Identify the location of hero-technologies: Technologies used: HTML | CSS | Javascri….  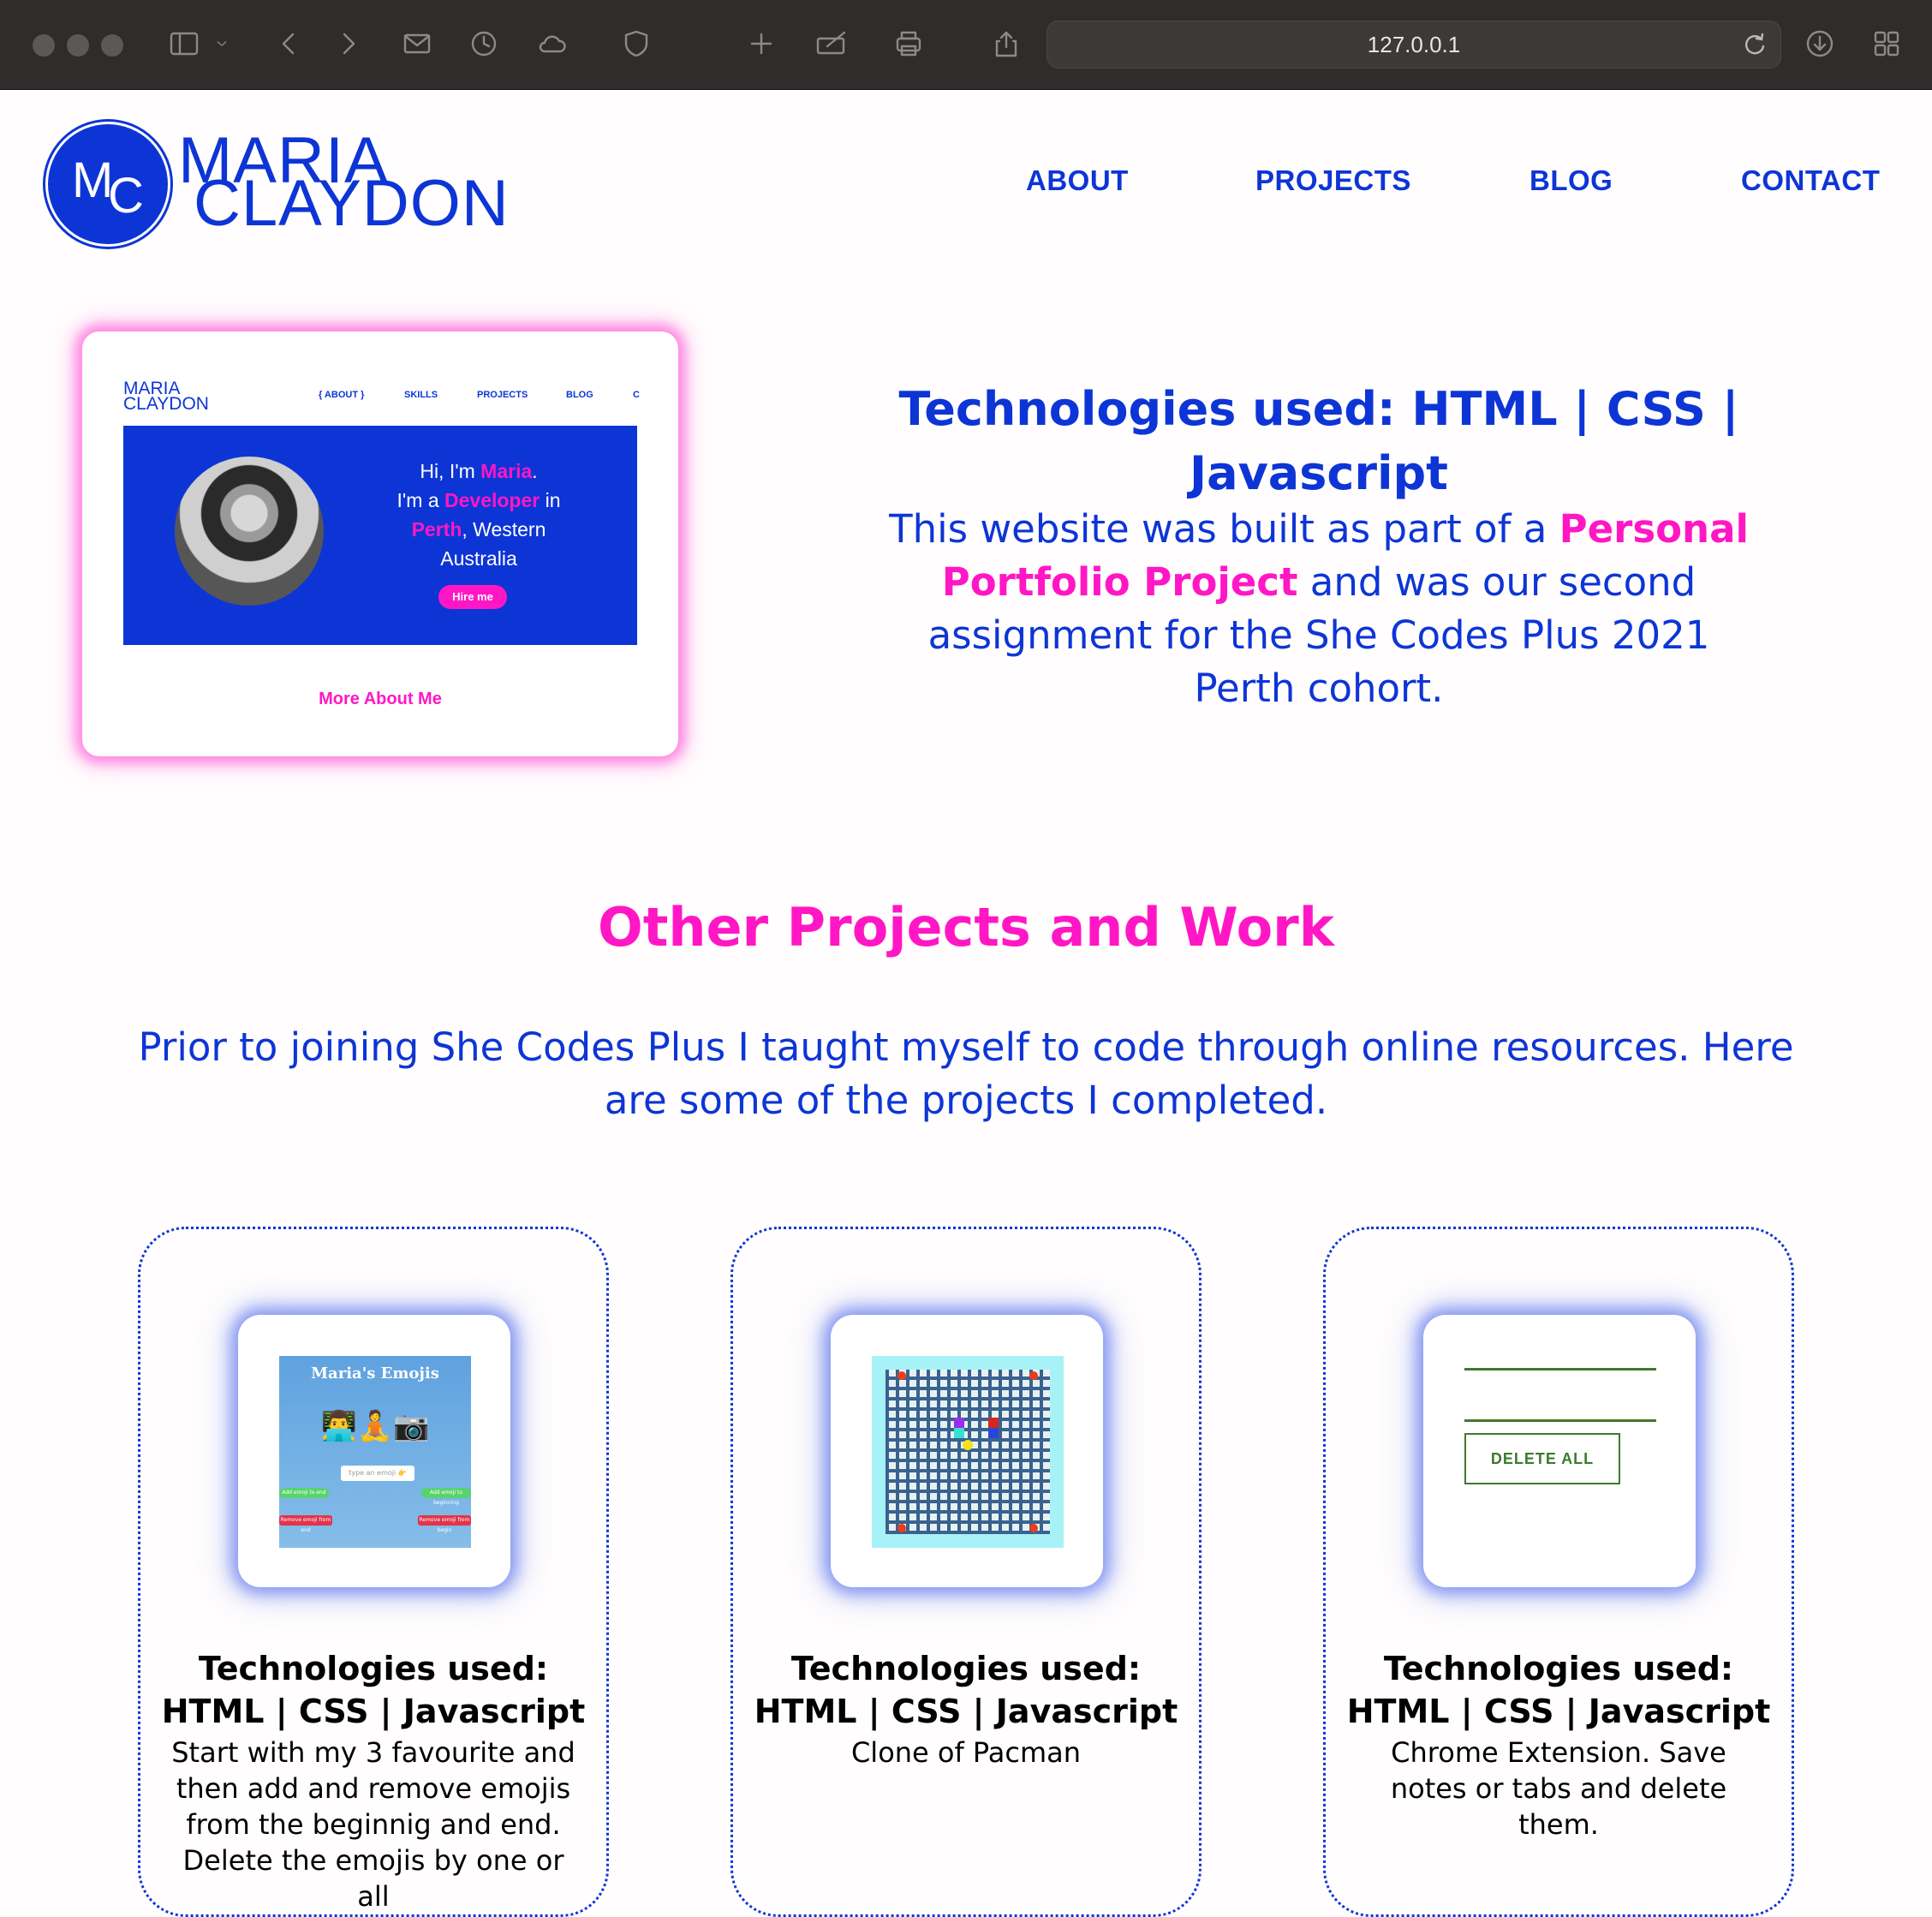
(1318, 441).